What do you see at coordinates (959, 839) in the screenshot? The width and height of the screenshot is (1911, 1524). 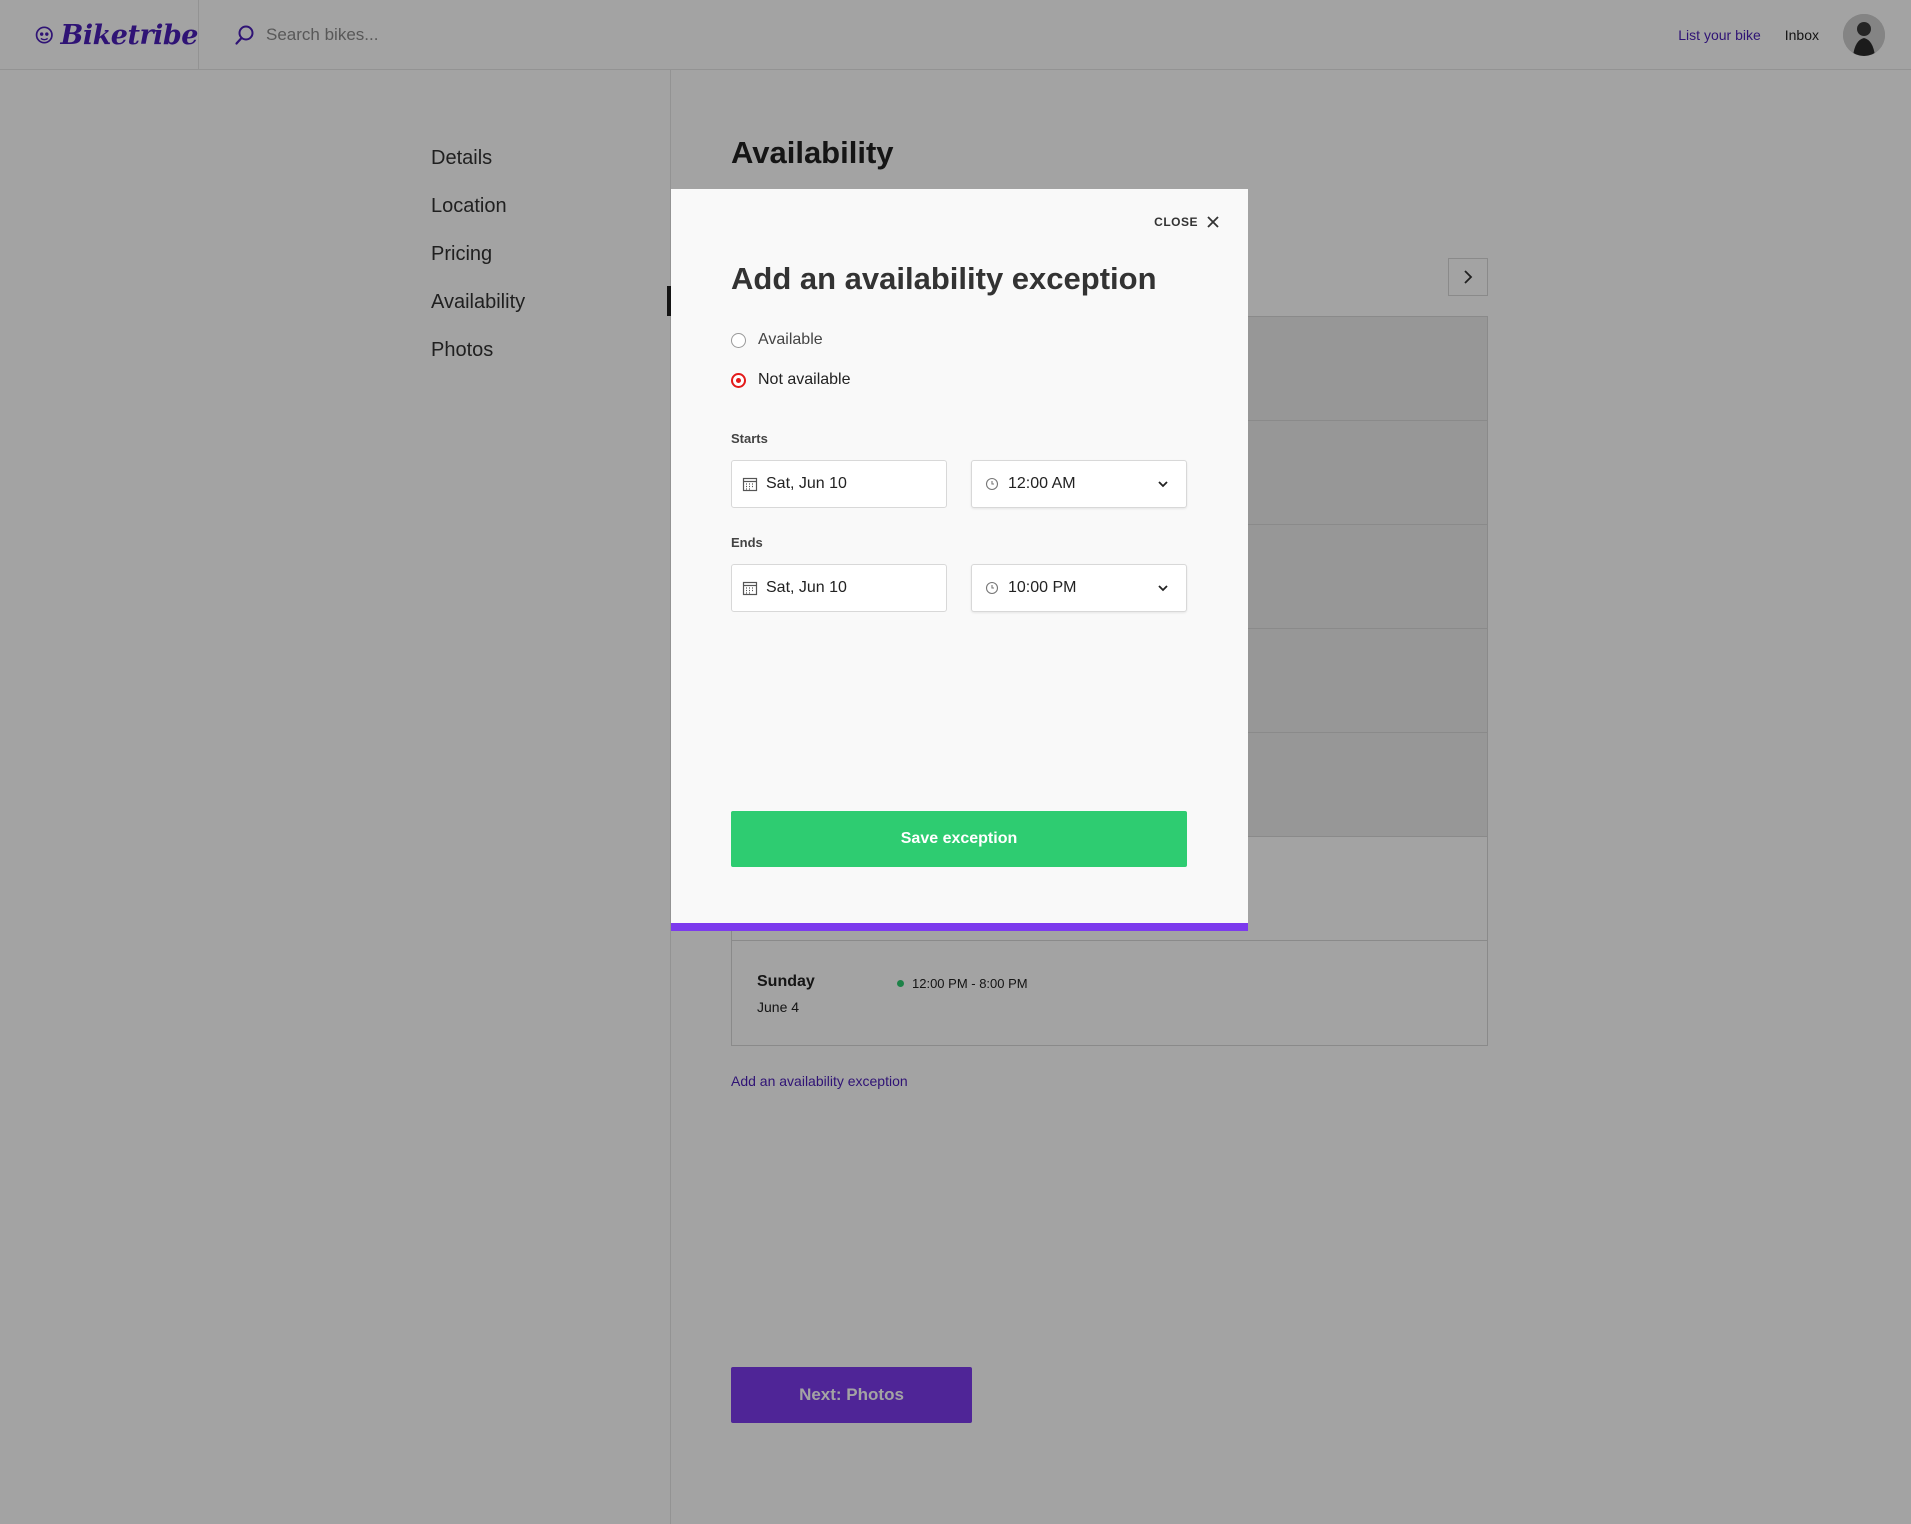 I see `save-exception-button: Save exception` at bounding box center [959, 839].